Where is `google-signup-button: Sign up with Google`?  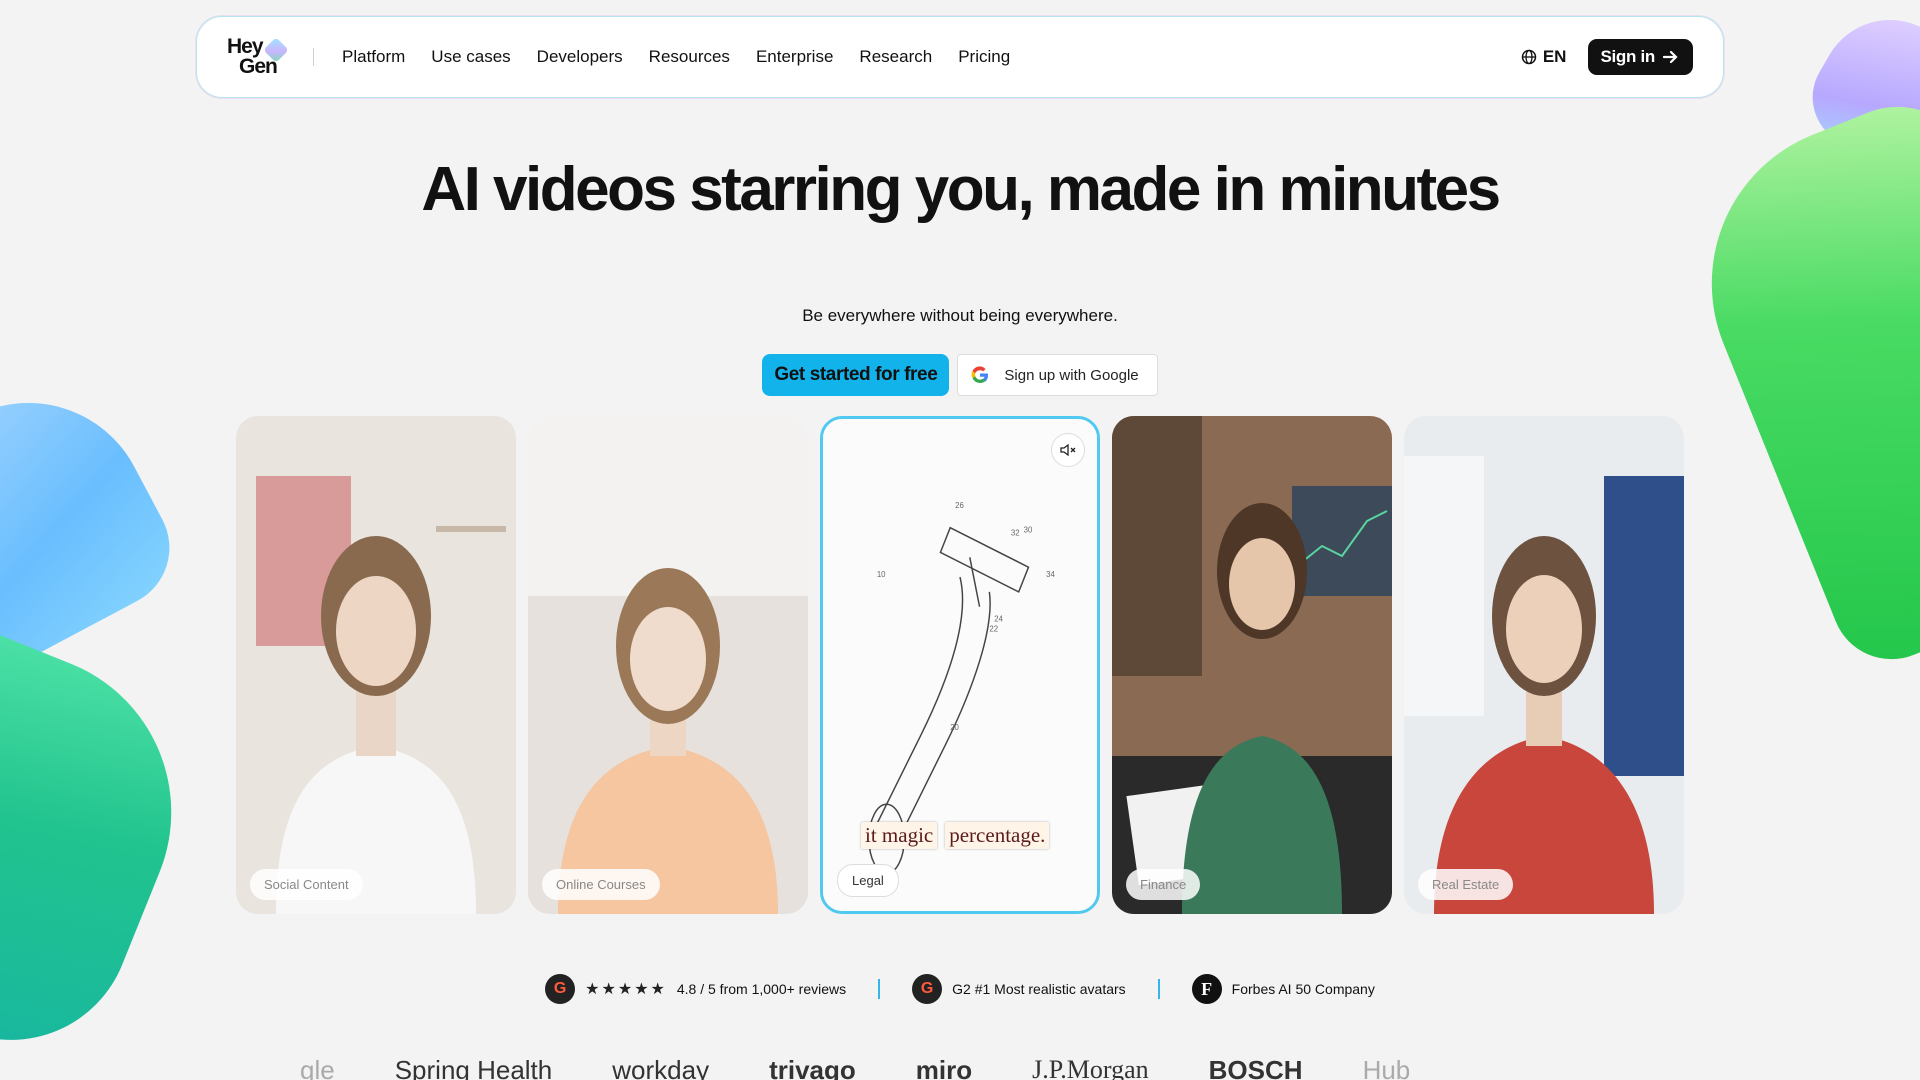 google-signup-button: Sign up with Google is located at coordinates (1057, 375).